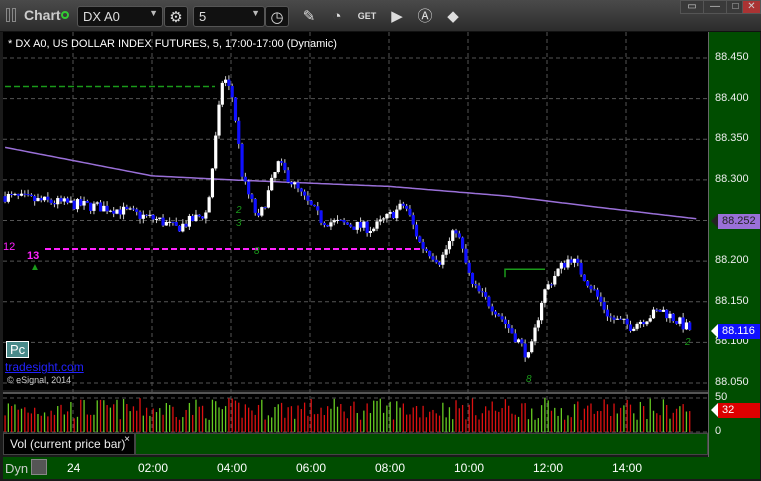  What do you see at coordinates (739, 221) in the screenshot?
I see `ma-value: 88.252` at bounding box center [739, 221].